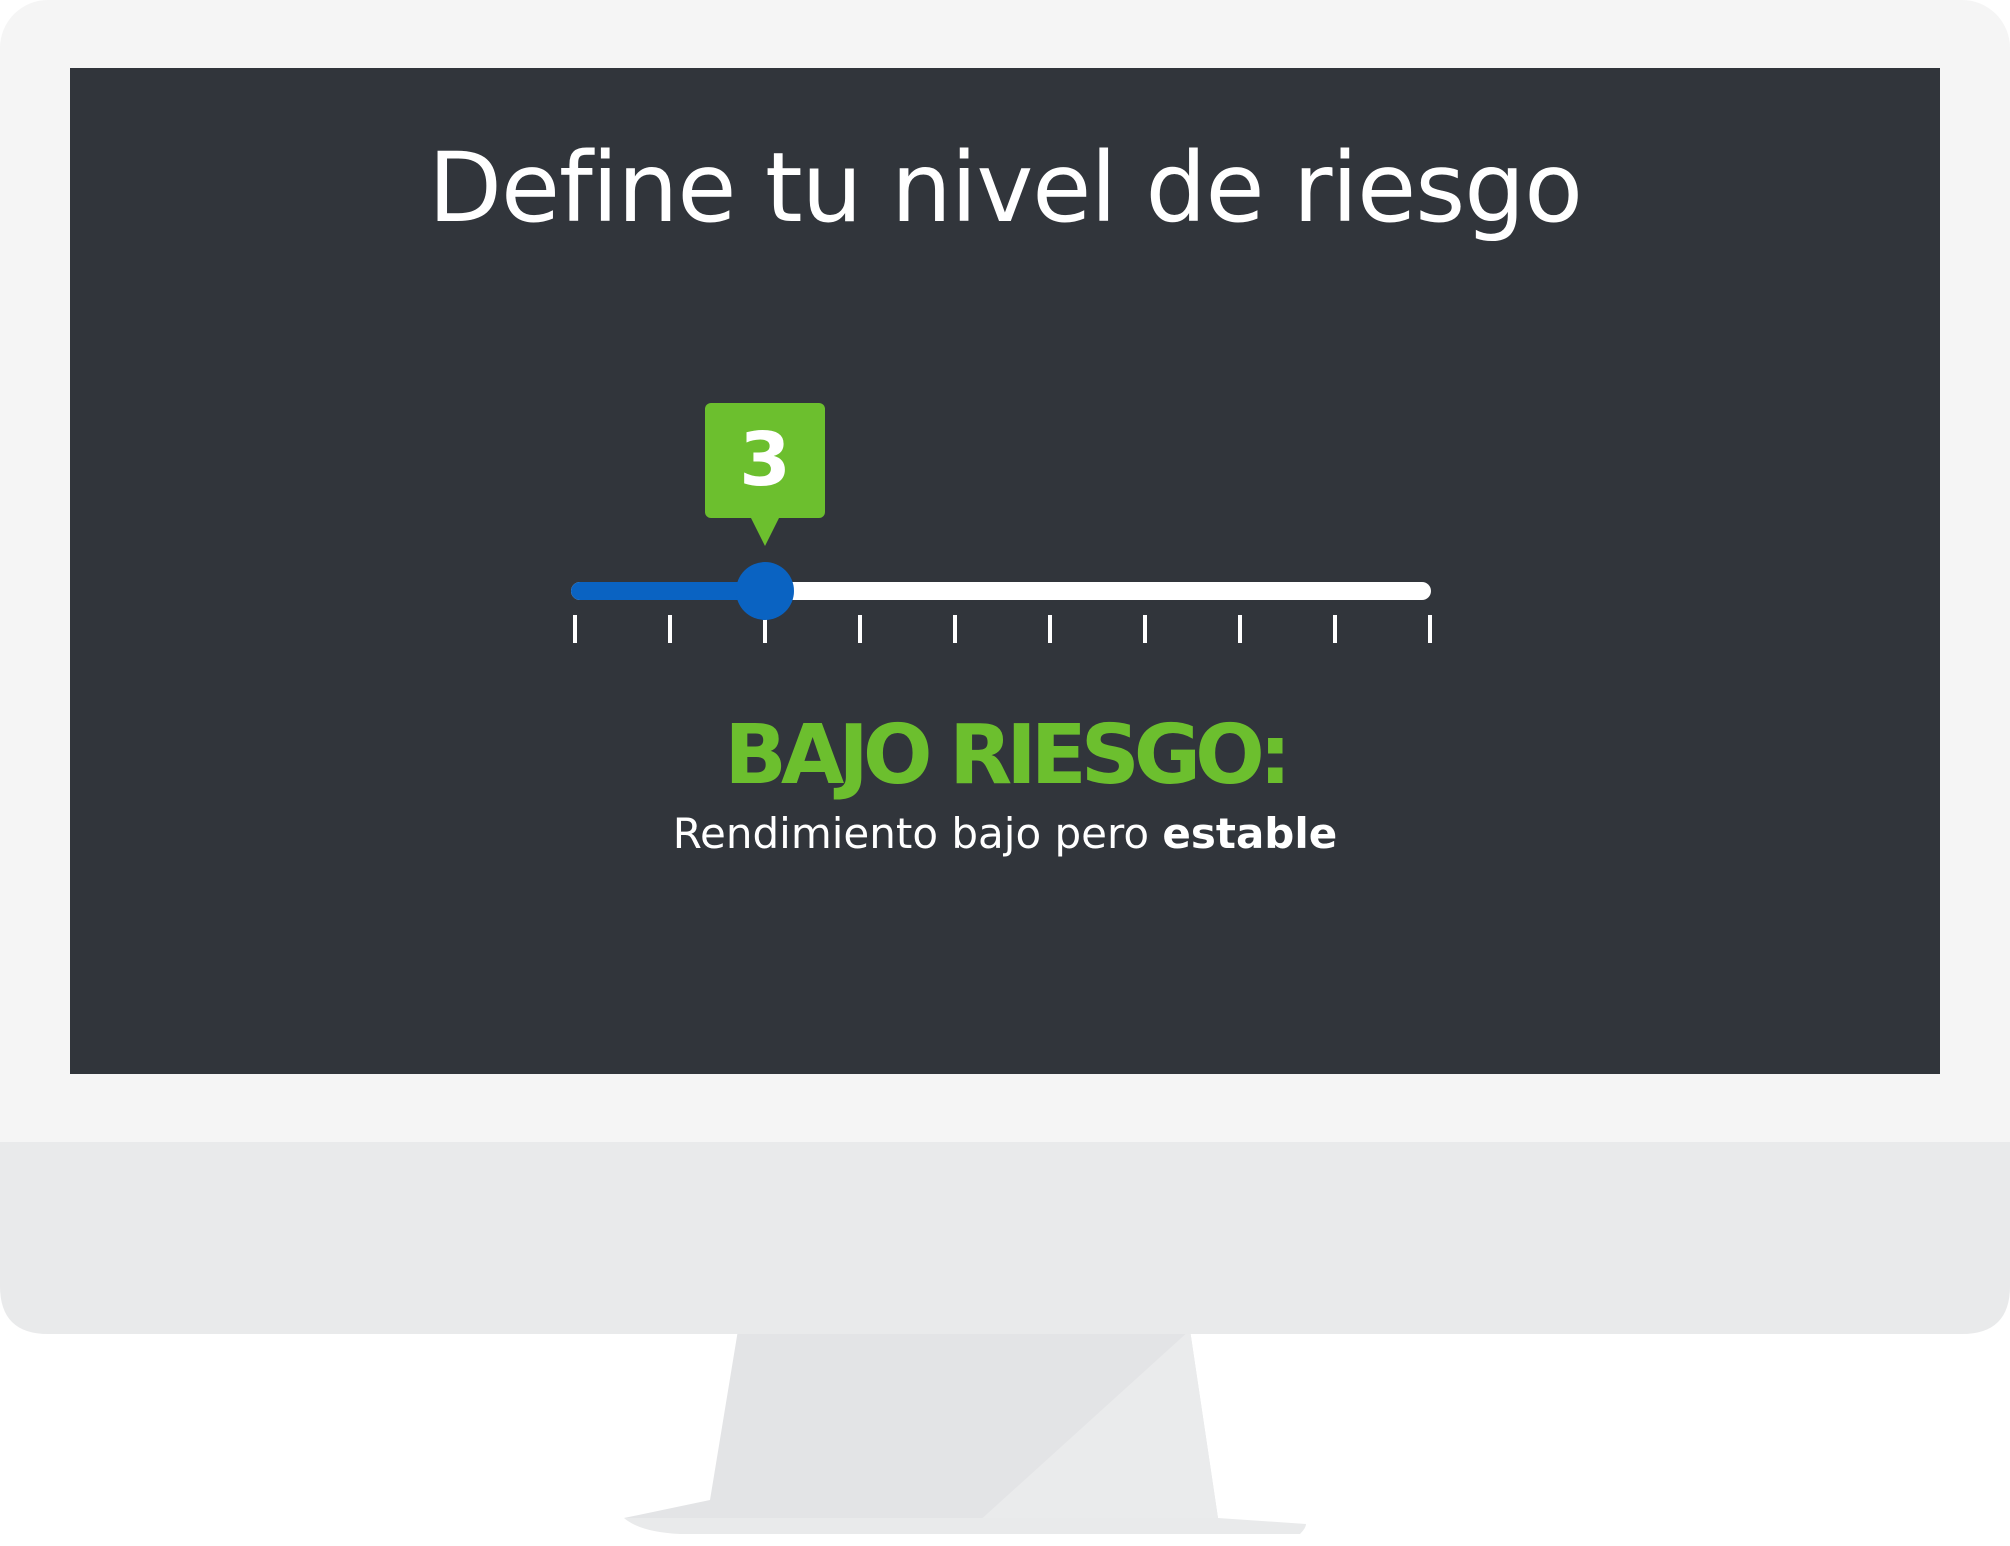 The width and height of the screenshot is (2010, 1546). Describe the element at coordinates (1250, 833) in the screenshot. I see `risk-description-emphasis: estable` at that location.